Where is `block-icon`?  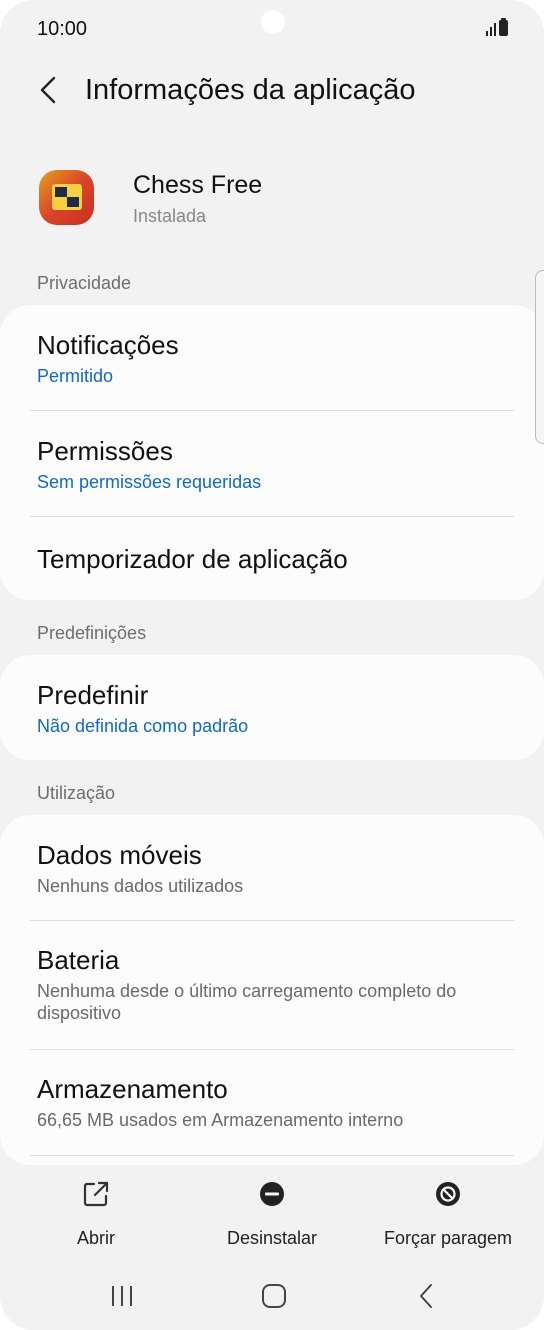
block-icon is located at coordinates (448, 1194).